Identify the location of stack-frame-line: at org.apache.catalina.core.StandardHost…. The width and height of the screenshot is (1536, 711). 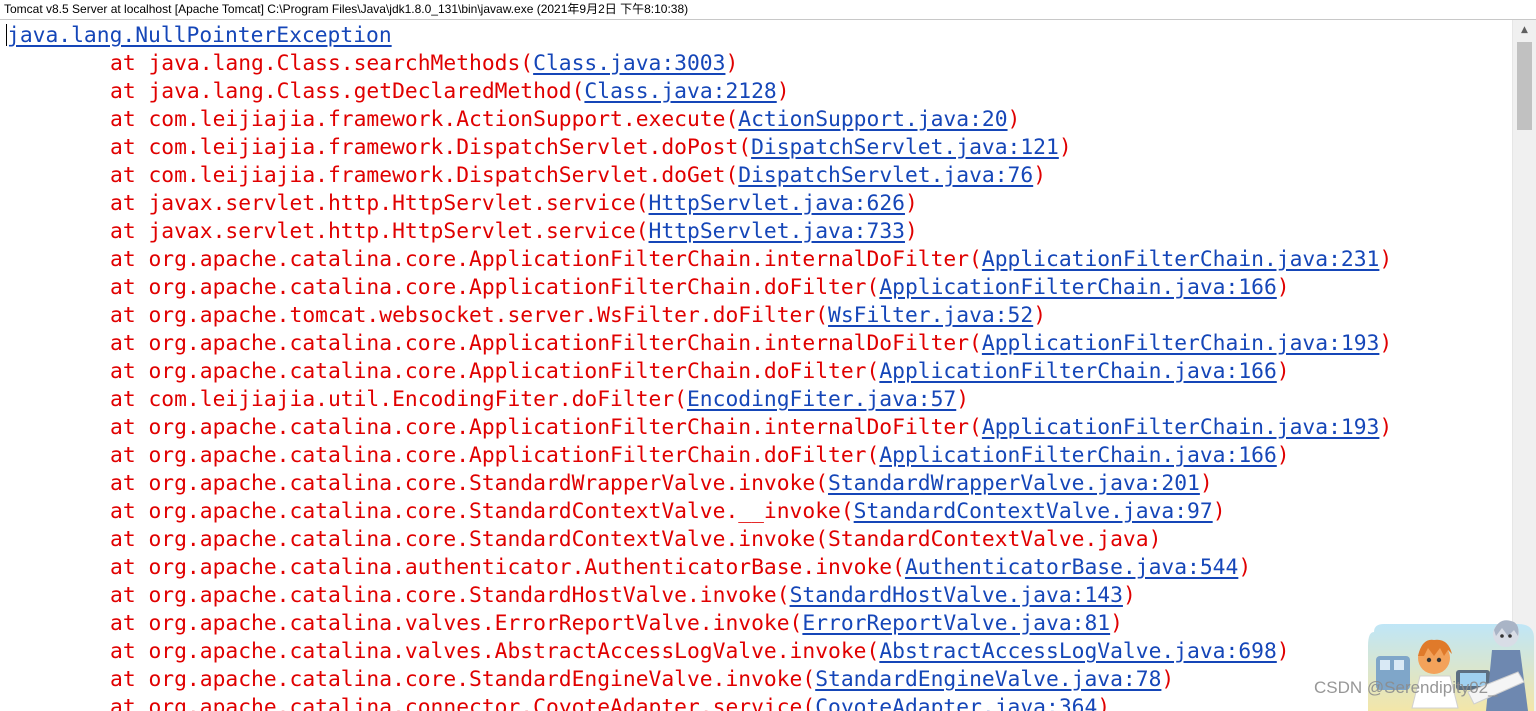
(623, 596).